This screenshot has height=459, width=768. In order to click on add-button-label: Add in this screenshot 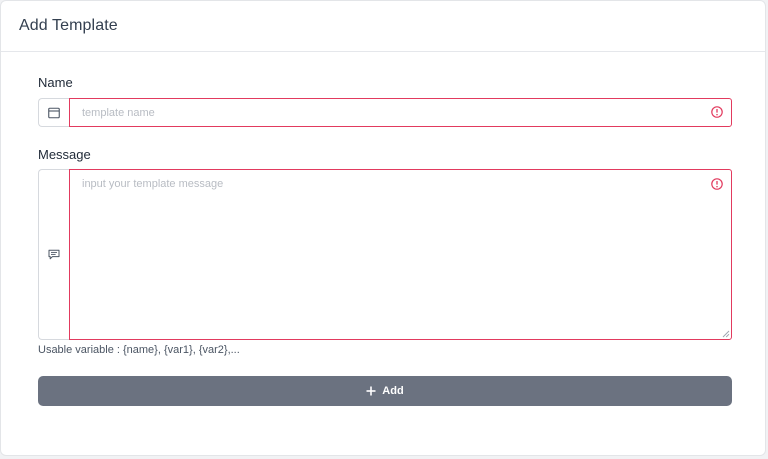, I will do `click(393, 391)`.